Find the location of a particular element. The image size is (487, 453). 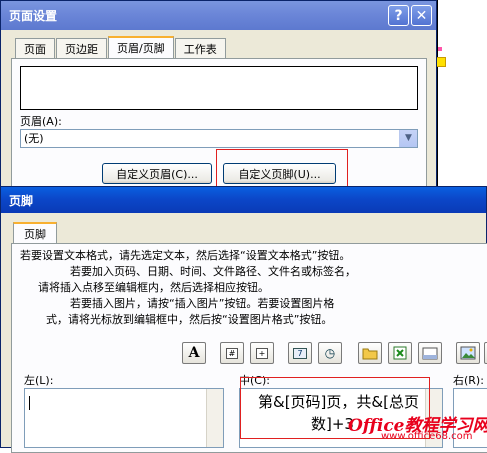

header-label: 页眉(A): is located at coordinates (41, 121).